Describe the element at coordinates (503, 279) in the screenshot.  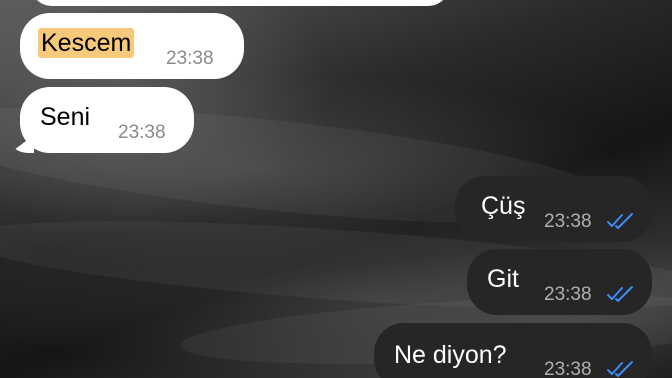
I see `message-text: Git` at that location.